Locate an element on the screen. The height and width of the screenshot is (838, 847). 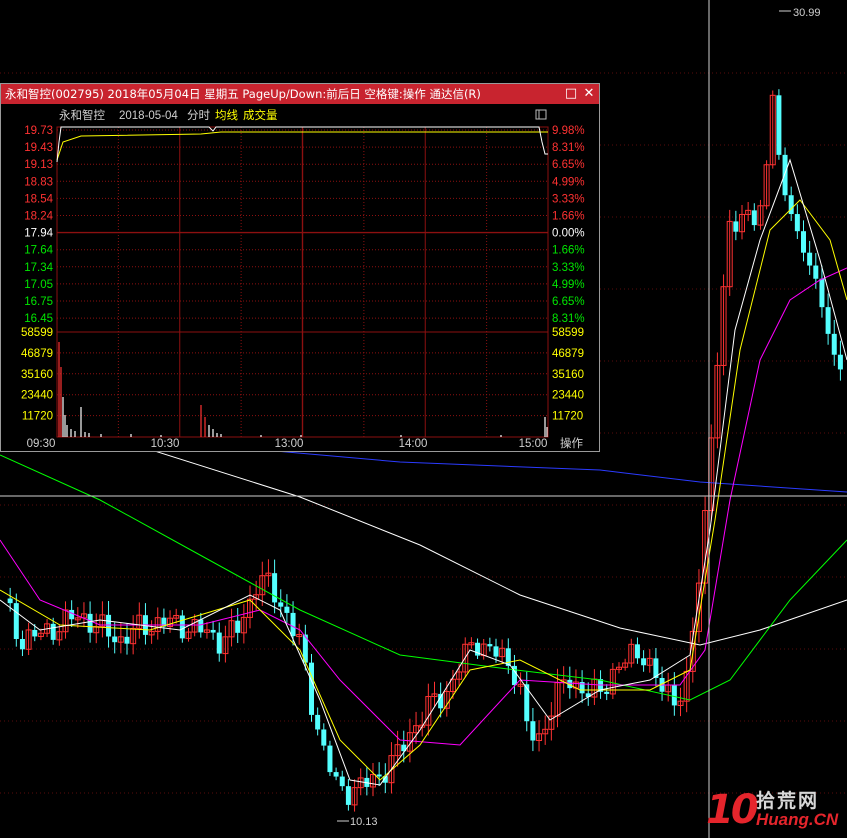
header-stock-name: 永和智控 is located at coordinates (82, 115).